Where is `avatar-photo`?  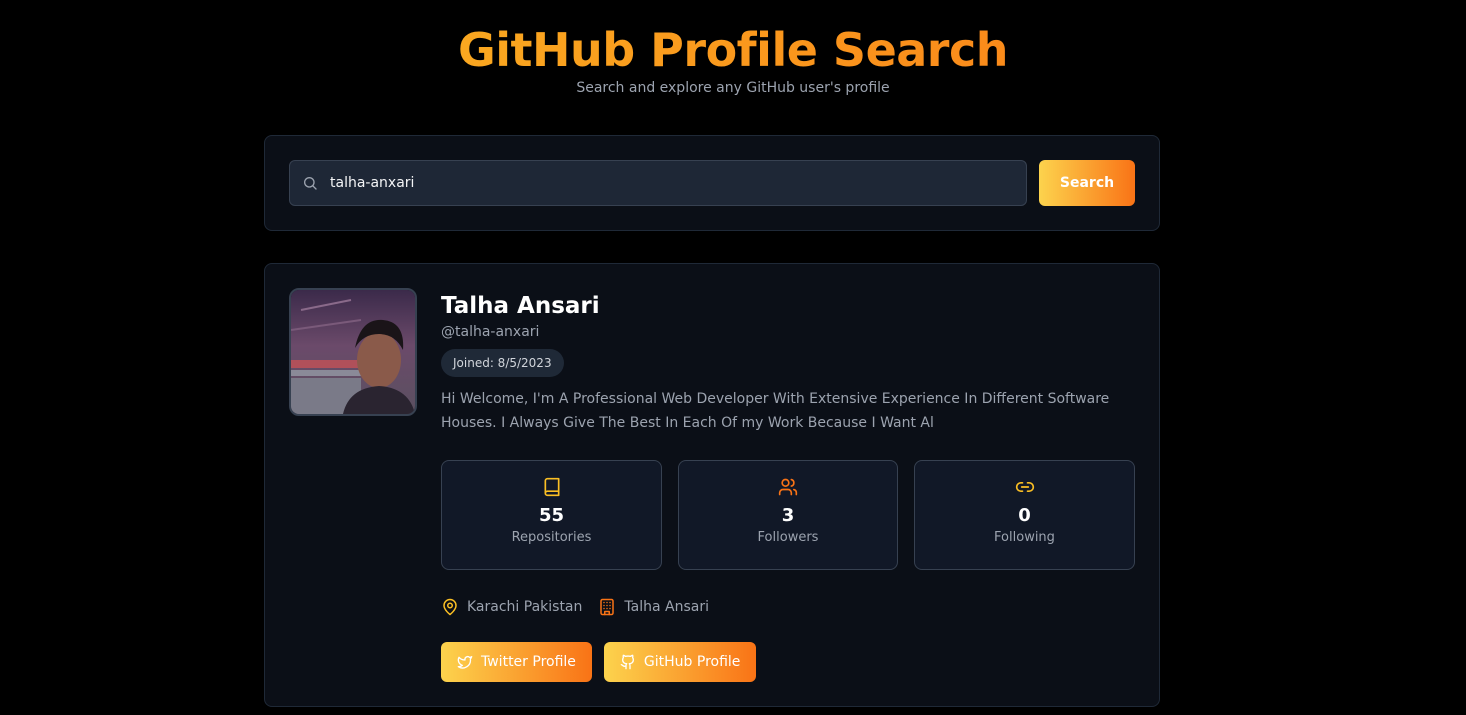
avatar-photo is located at coordinates (353, 352).